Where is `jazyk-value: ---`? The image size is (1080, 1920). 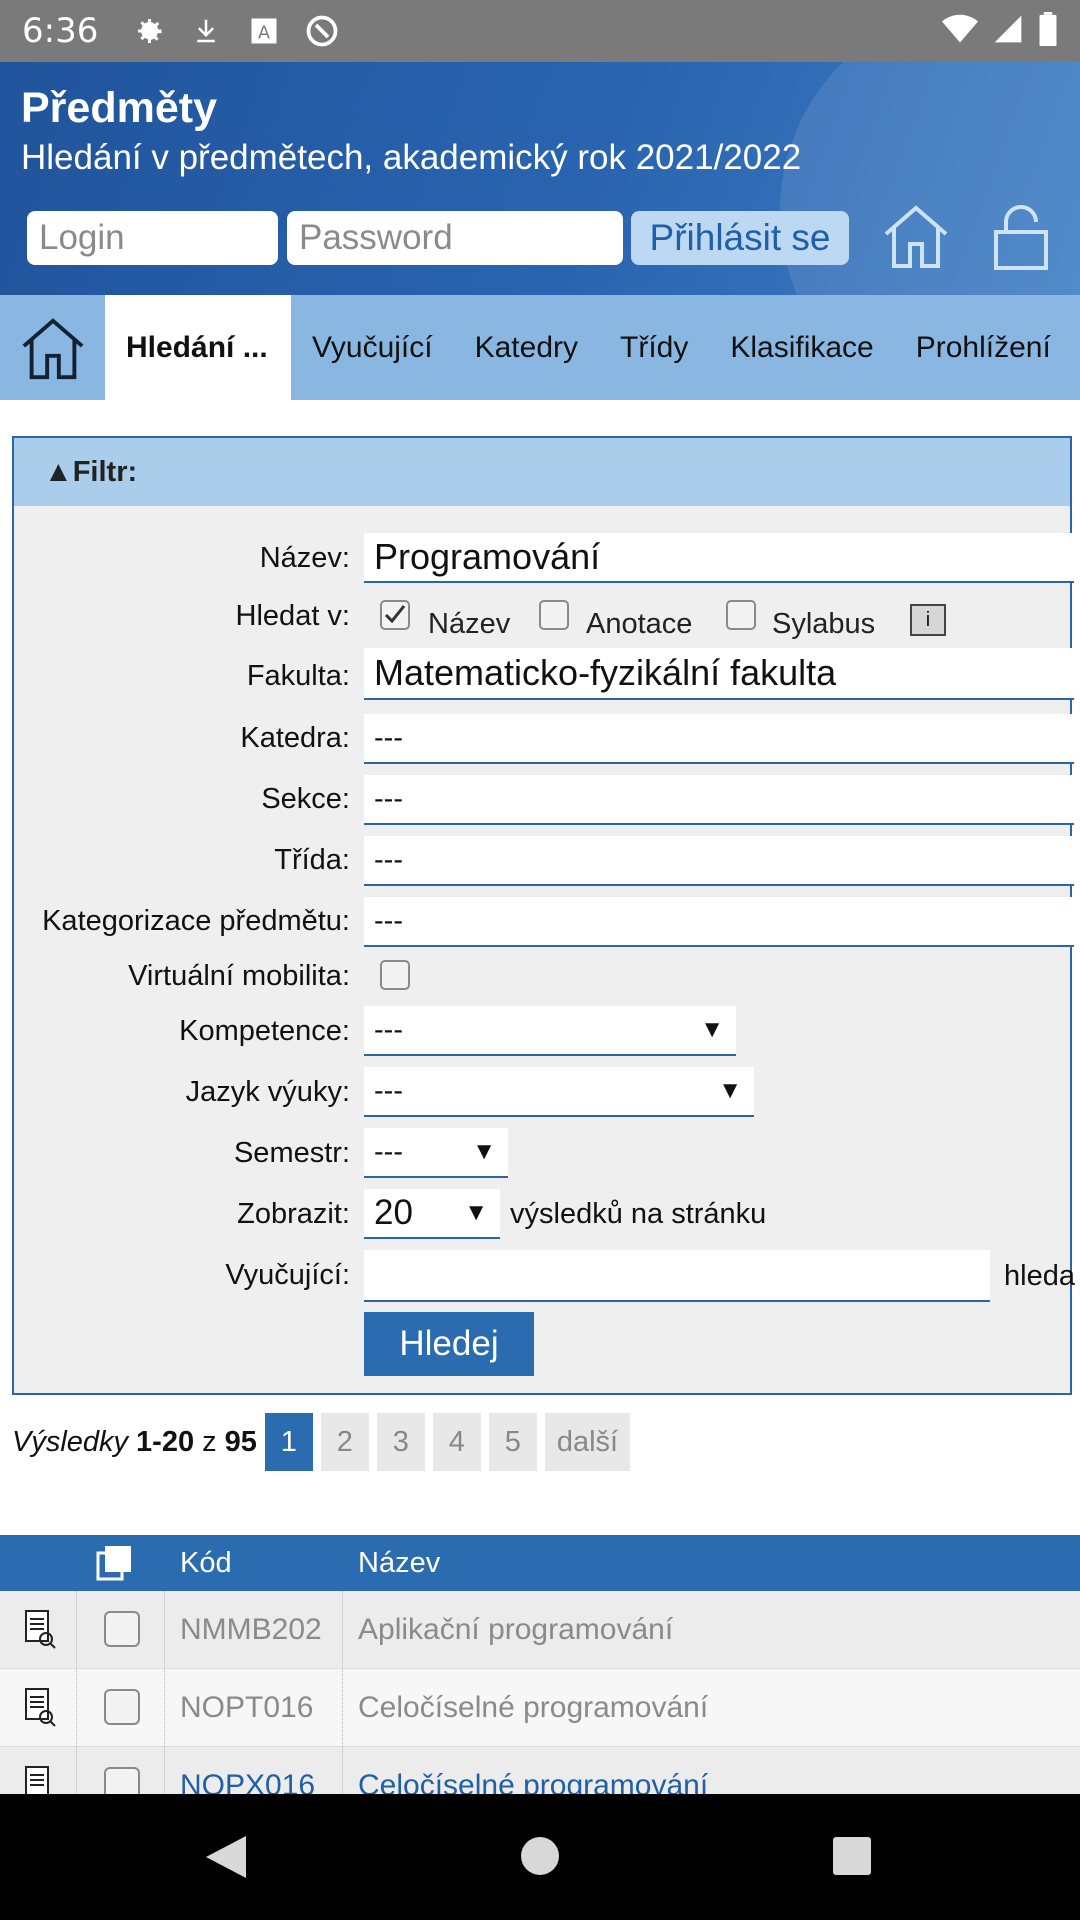
jazyk-value: --- is located at coordinates (388, 1090).